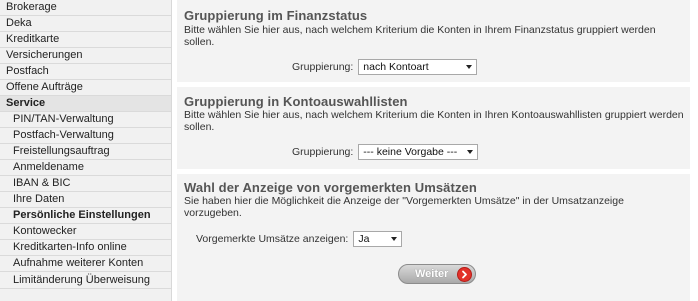 The height and width of the screenshot is (301, 698). I want to click on select-value: Ja, so click(364, 239).